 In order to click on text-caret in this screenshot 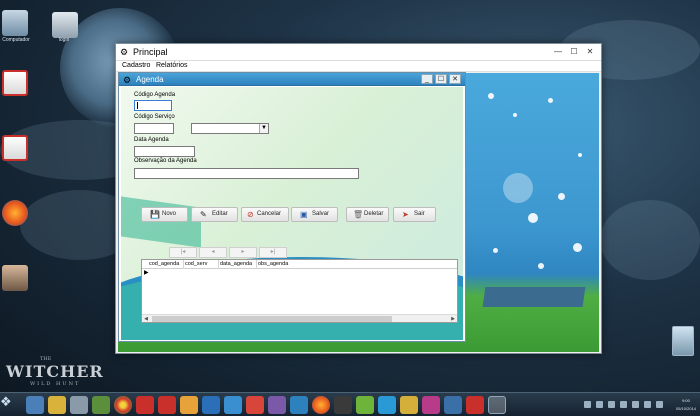, I will do `click(137, 105)`.